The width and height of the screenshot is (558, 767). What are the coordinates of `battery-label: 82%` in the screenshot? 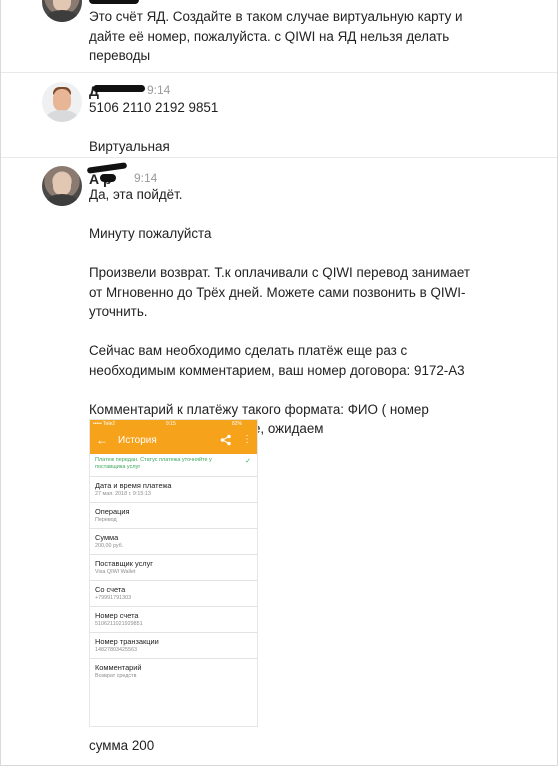 It's located at (237, 424).